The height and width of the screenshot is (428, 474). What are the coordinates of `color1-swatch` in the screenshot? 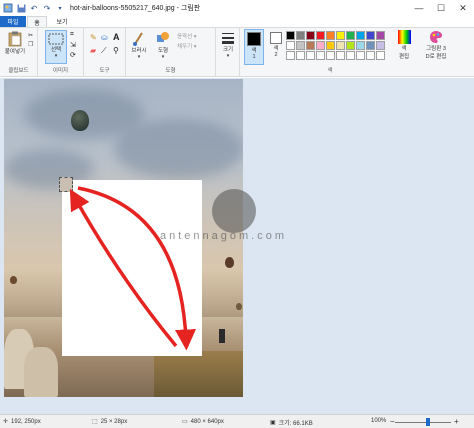 It's located at (254, 39).